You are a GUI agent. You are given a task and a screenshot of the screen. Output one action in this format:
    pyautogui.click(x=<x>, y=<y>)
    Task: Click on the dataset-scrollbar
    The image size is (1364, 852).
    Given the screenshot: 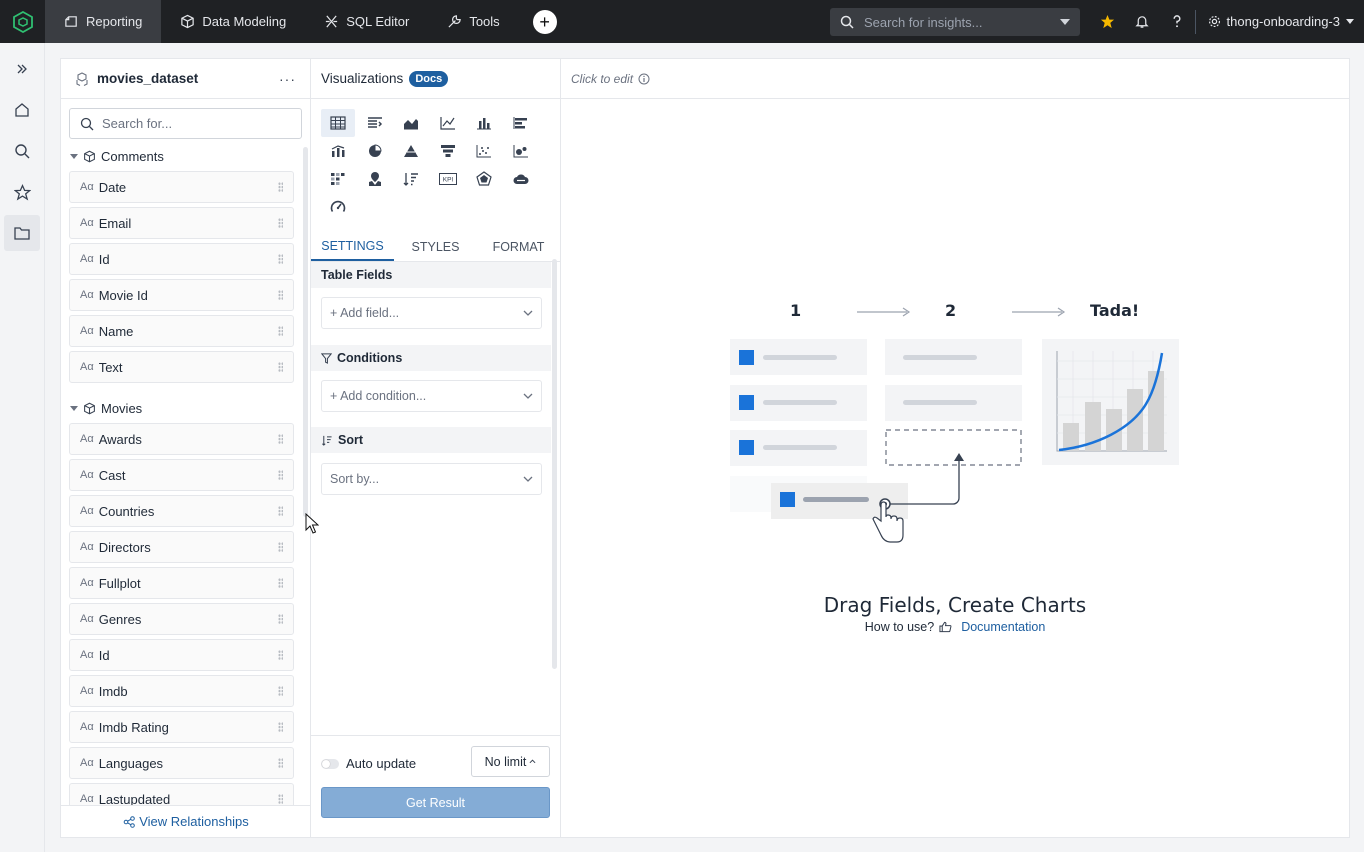 What is the action you would take?
    pyautogui.click(x=305, y=332)
    